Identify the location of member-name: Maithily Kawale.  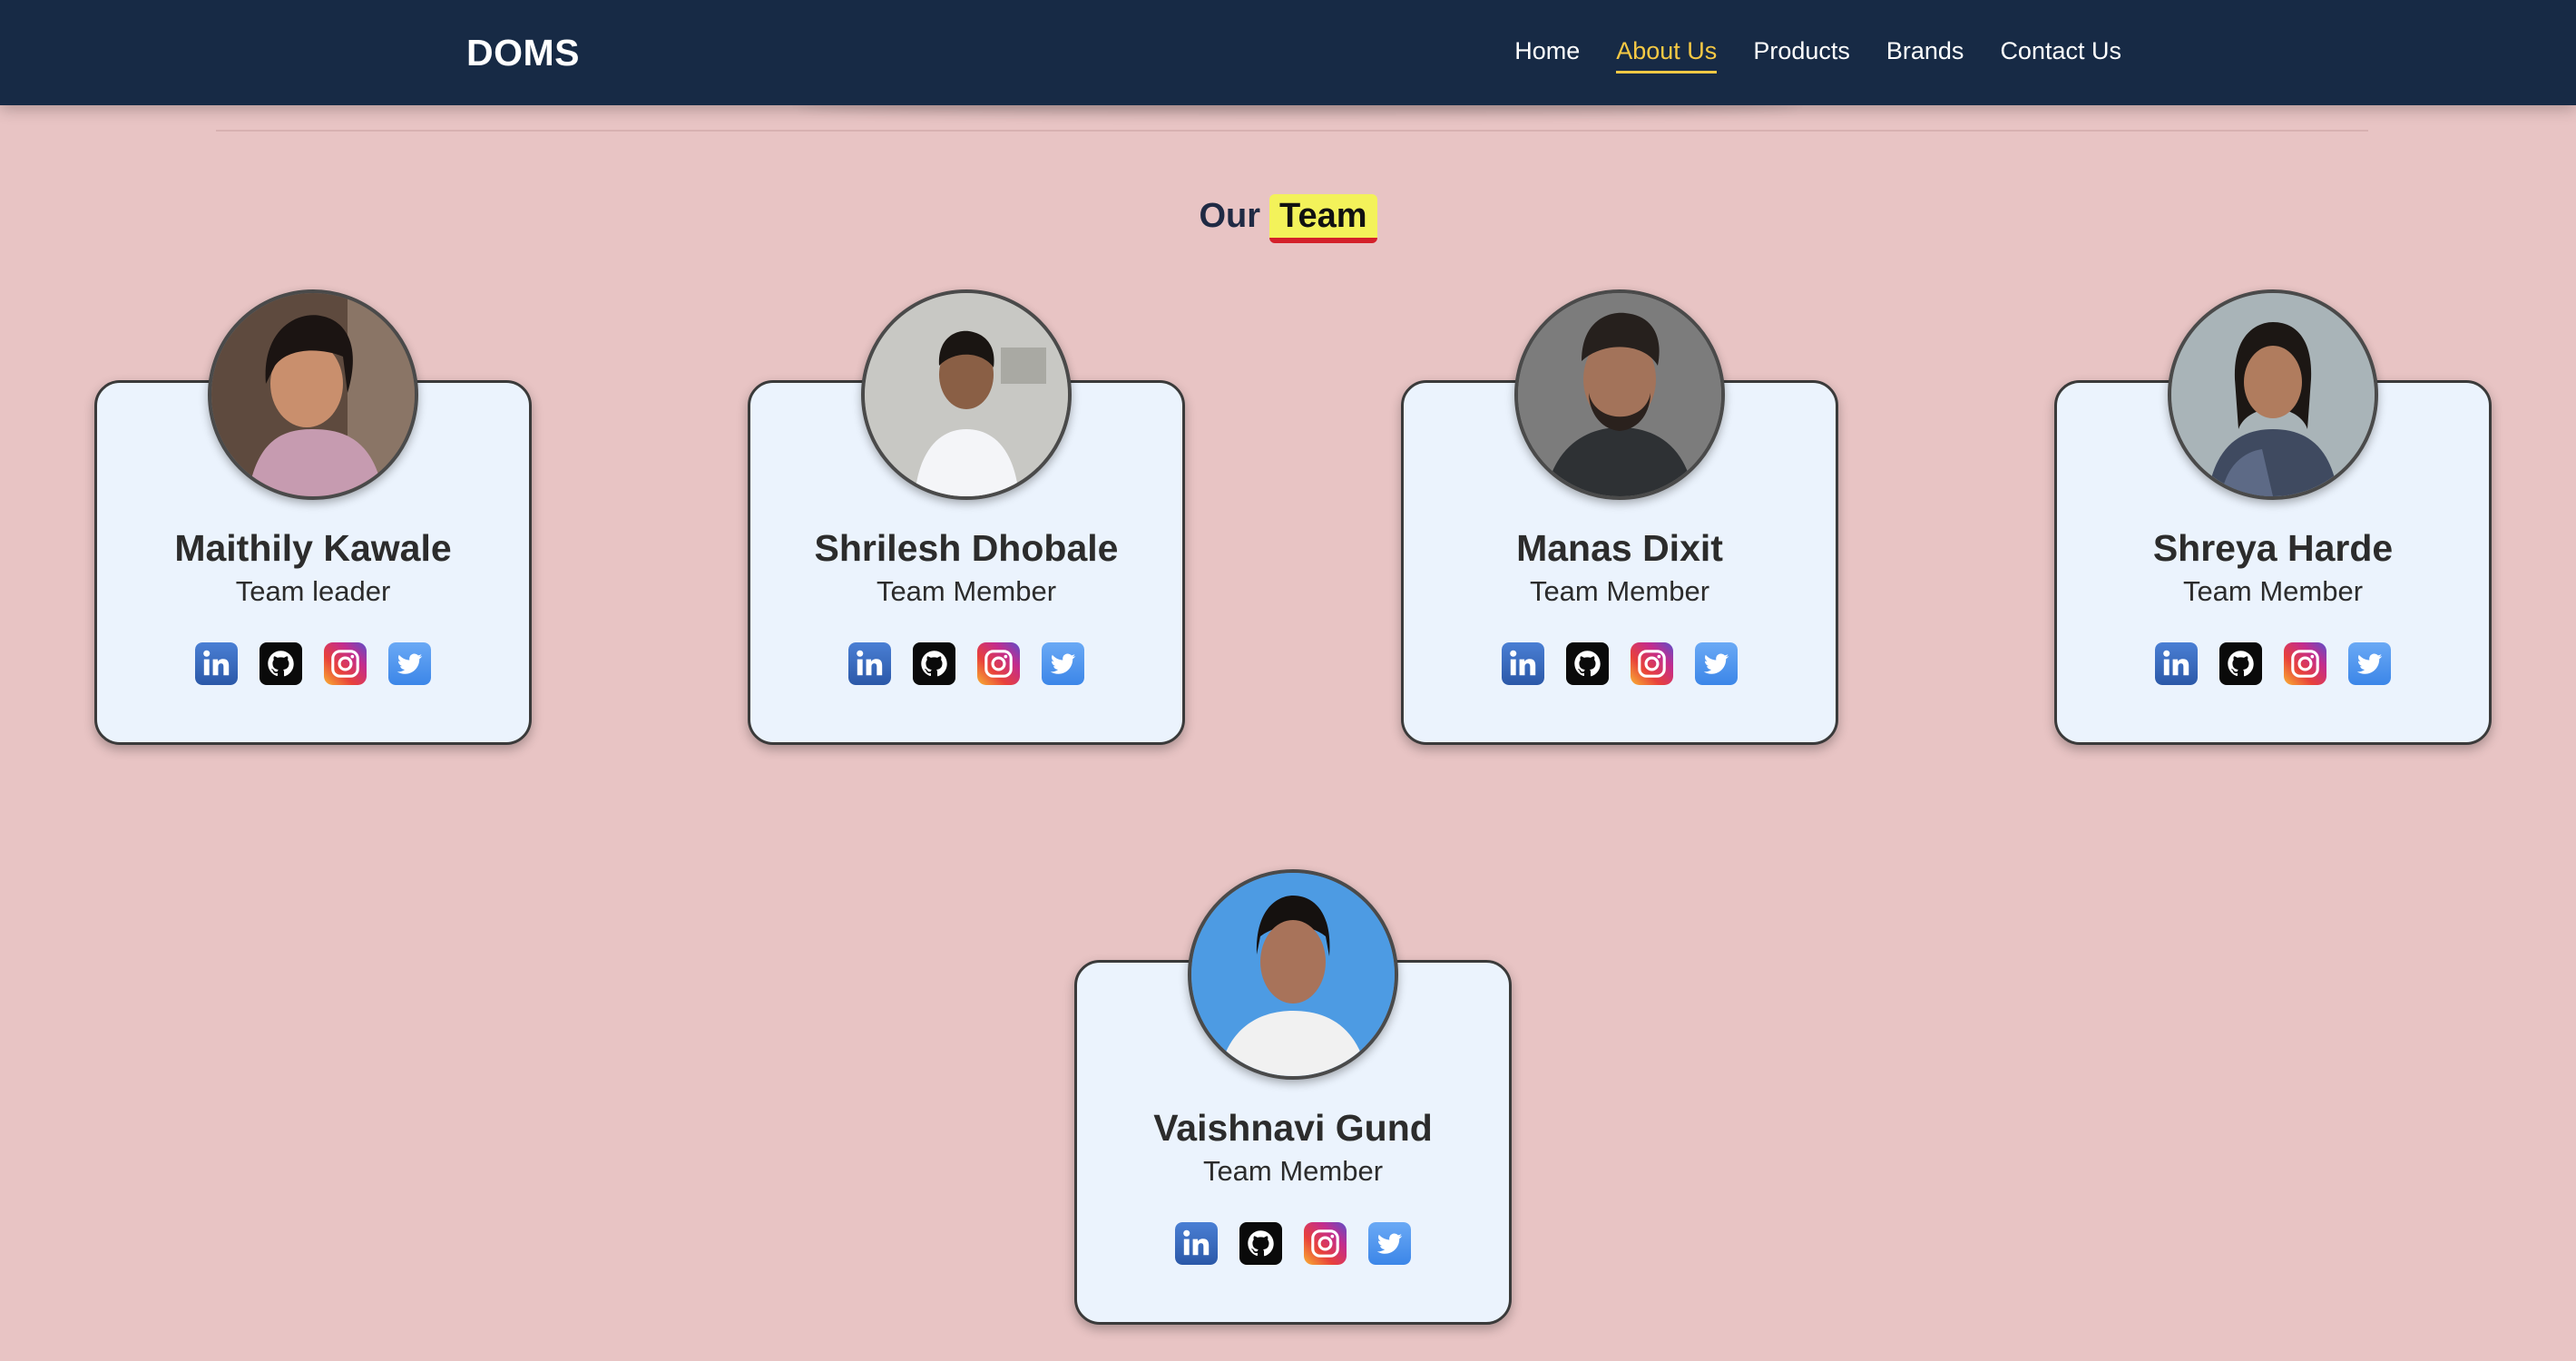
(313, 548).